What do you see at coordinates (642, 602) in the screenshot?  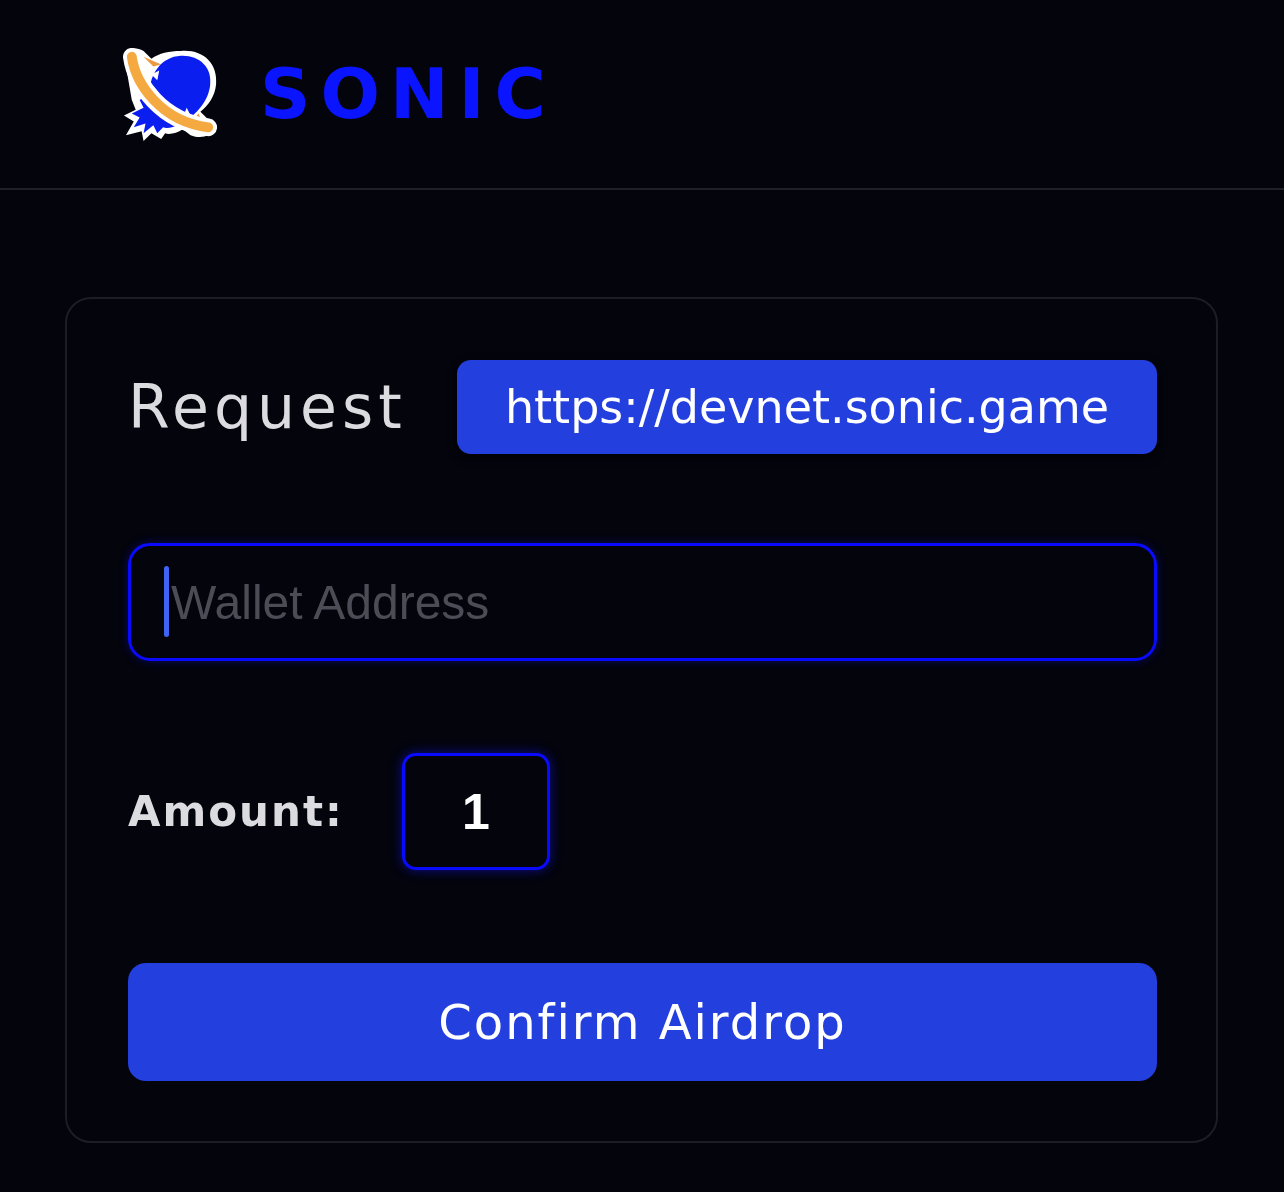 I see `wallet-address-field: Wallet Address` at bounding box center [642, 602].